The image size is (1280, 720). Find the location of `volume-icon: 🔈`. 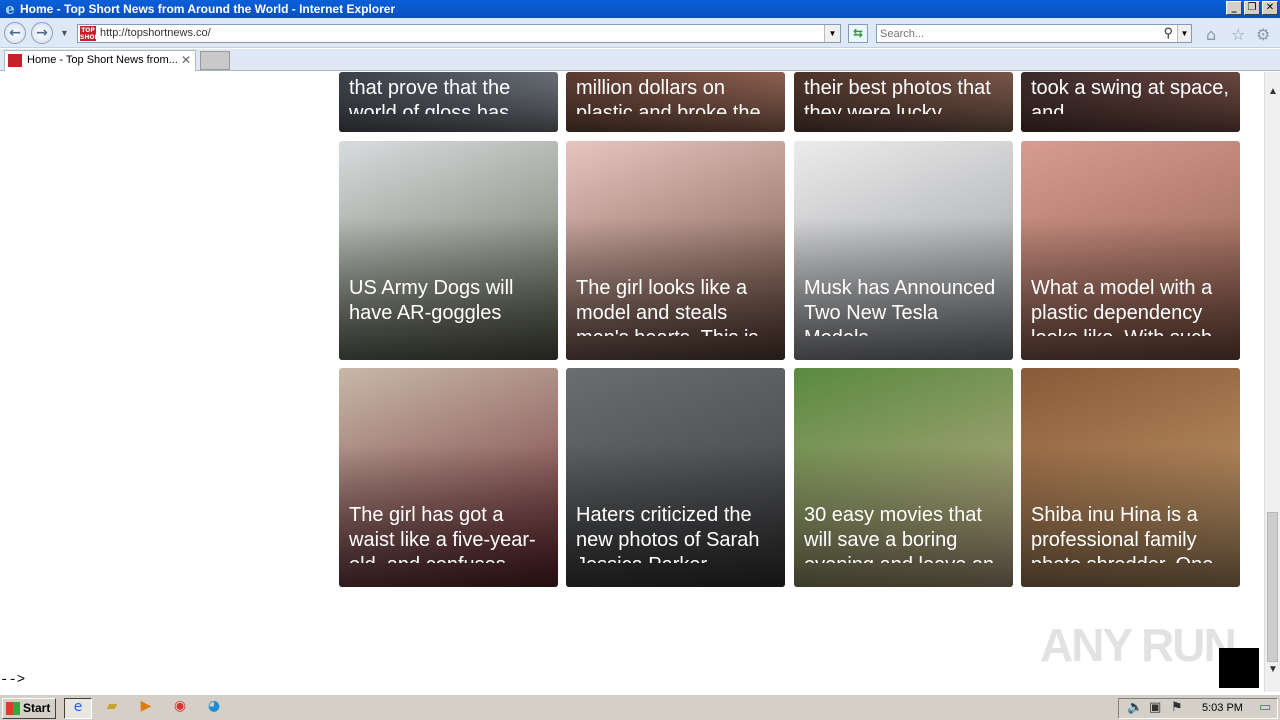

volume-icon: 🔈 is located at coordinates (1135, 707).